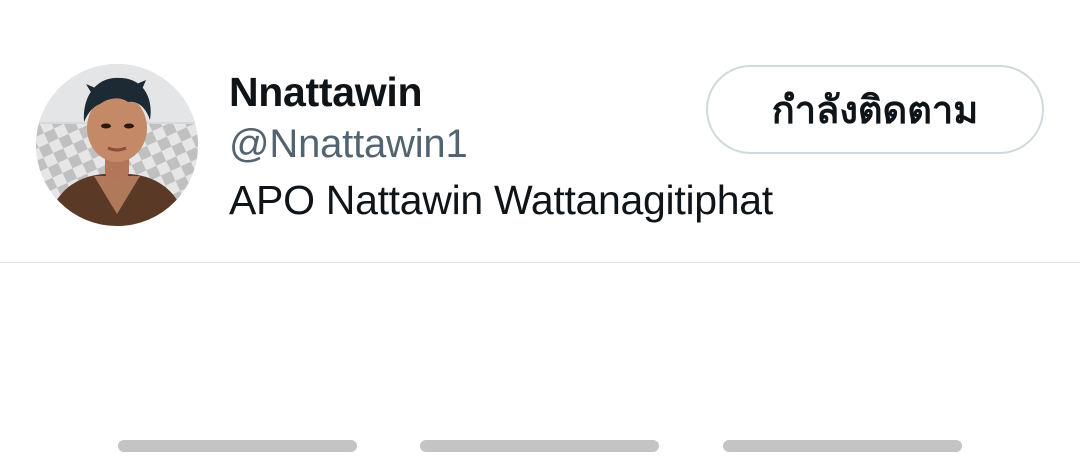 This screenshot has width=1080, height=466. I want to click on following-button: กำลังติดตาม, so click(875, 109).